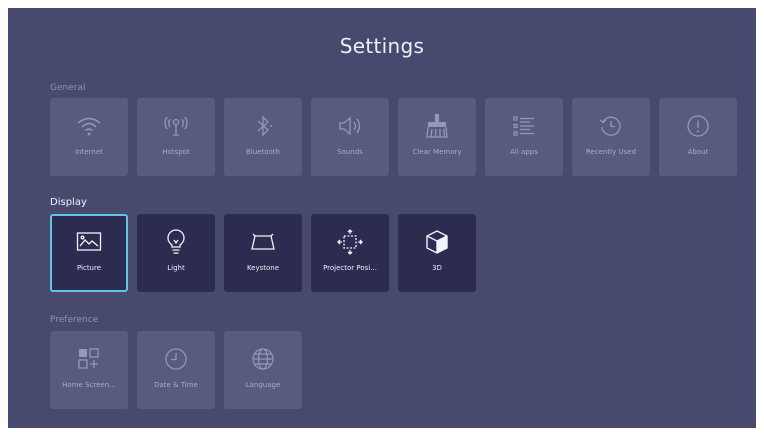  Describe the element at coordinates (263, 385) in the screenshot. I see `tile-label: Language` at that location.